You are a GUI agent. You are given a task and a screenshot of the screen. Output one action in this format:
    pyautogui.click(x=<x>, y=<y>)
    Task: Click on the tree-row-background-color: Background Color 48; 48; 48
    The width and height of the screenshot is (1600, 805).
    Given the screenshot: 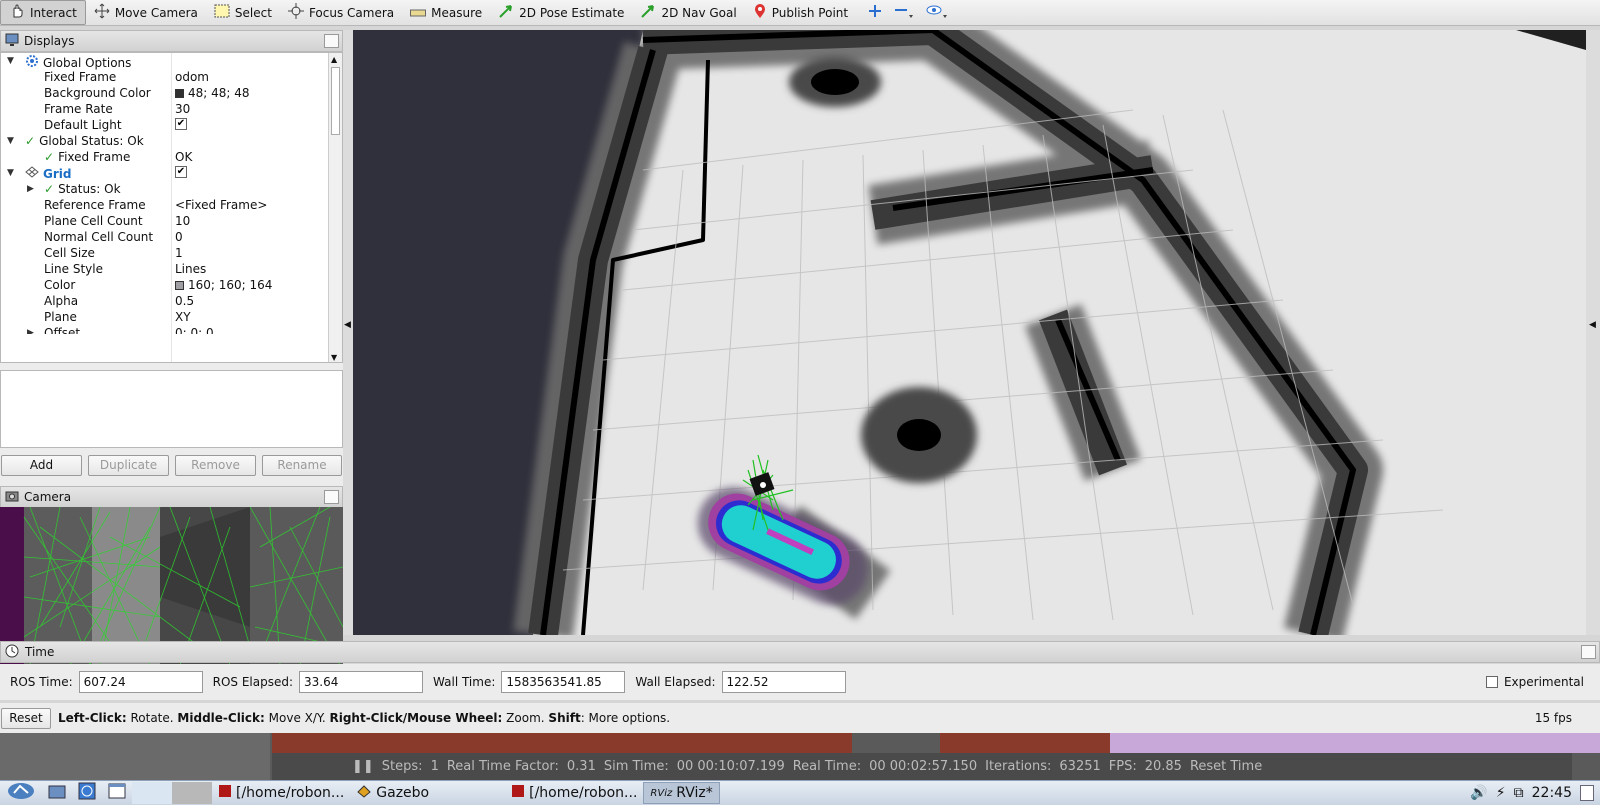 What is the action you would take?
    pyautogui.click(x=165, y=93)
    